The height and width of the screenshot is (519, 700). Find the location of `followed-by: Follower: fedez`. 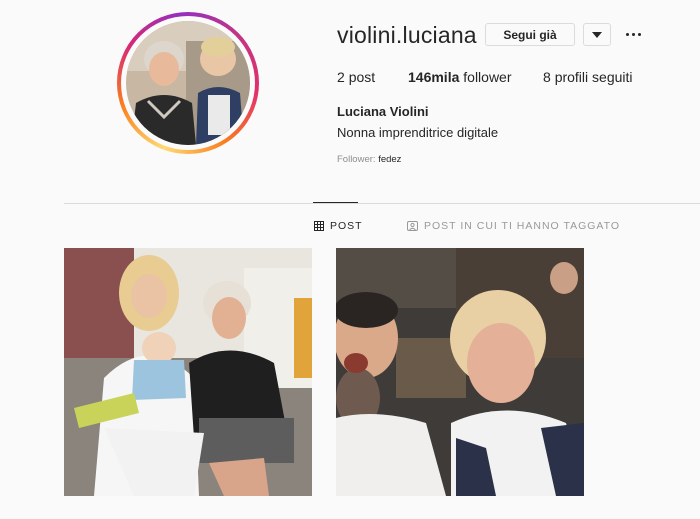

followed-by: Follower: fedez is located at coordinates (369, 159).